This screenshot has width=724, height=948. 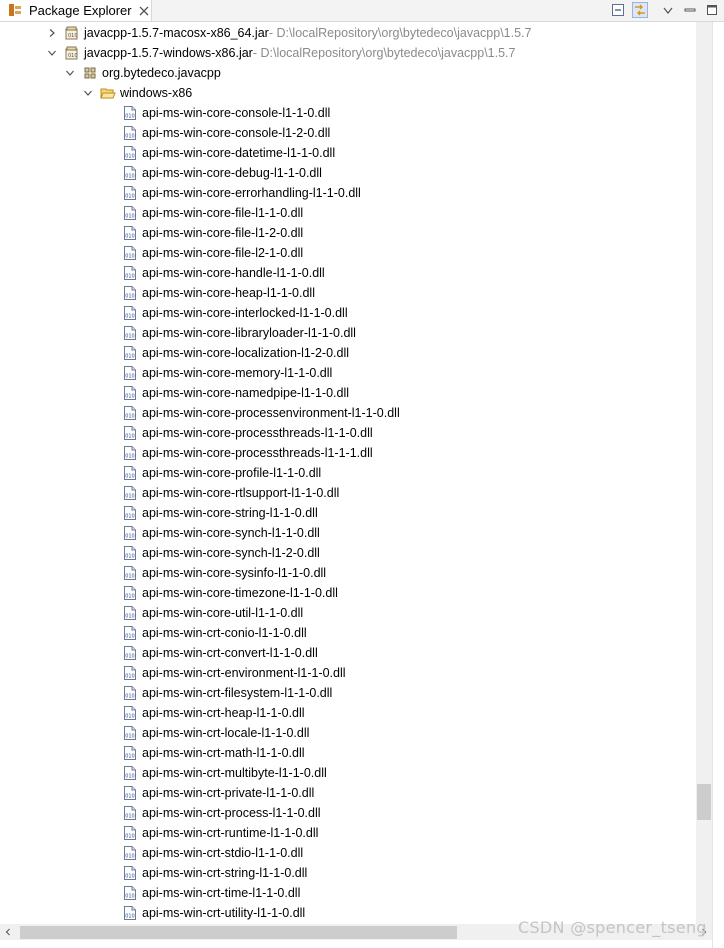 I want to click on tree-item-file: 010 api-ms-win-crt-environment-l1-1-0.dll, so click(x=234, y=673).